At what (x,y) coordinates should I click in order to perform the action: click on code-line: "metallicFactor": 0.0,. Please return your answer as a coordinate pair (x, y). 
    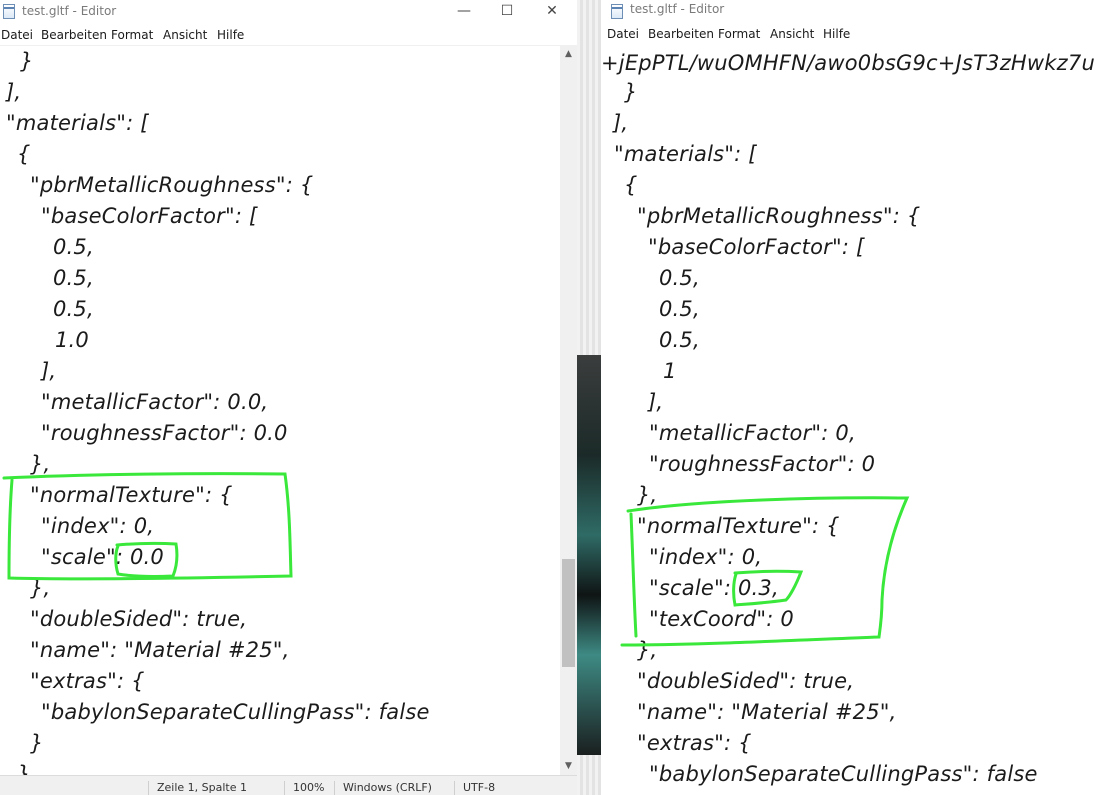
    Looking at the image, I should click on (155, 402).